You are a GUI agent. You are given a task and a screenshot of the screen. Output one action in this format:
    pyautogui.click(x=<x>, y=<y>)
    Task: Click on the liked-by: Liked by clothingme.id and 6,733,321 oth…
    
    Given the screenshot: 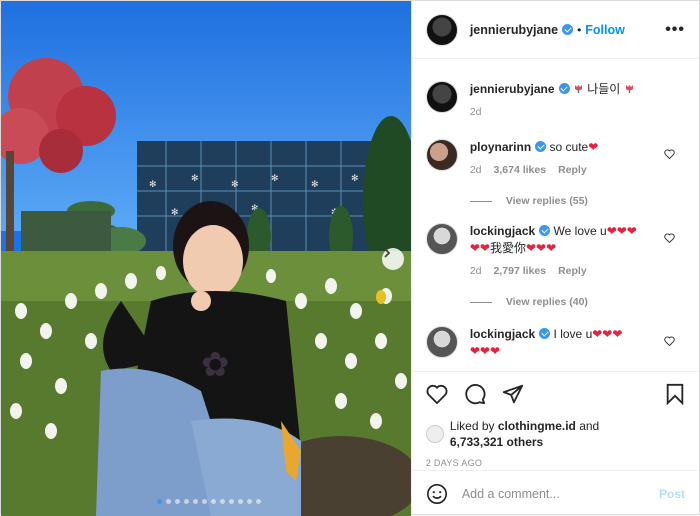 What is the action you would take?
    pyautogui.click(x=555, y=434)
    